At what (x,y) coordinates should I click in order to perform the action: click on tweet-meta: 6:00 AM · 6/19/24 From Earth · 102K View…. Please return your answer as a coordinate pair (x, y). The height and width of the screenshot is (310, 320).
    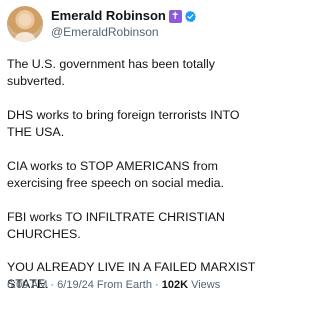
    Looking at the image, I should click on (113, 285).